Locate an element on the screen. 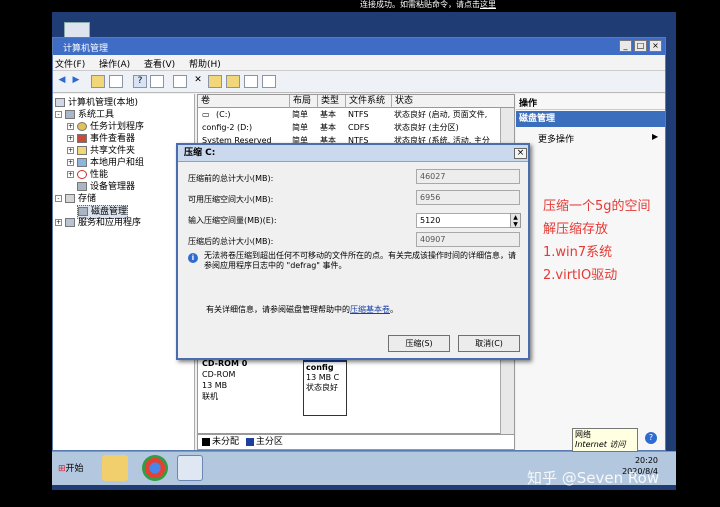  toolbar: ◀ ▶ ? ✕ is located at coordinates (359, 82).